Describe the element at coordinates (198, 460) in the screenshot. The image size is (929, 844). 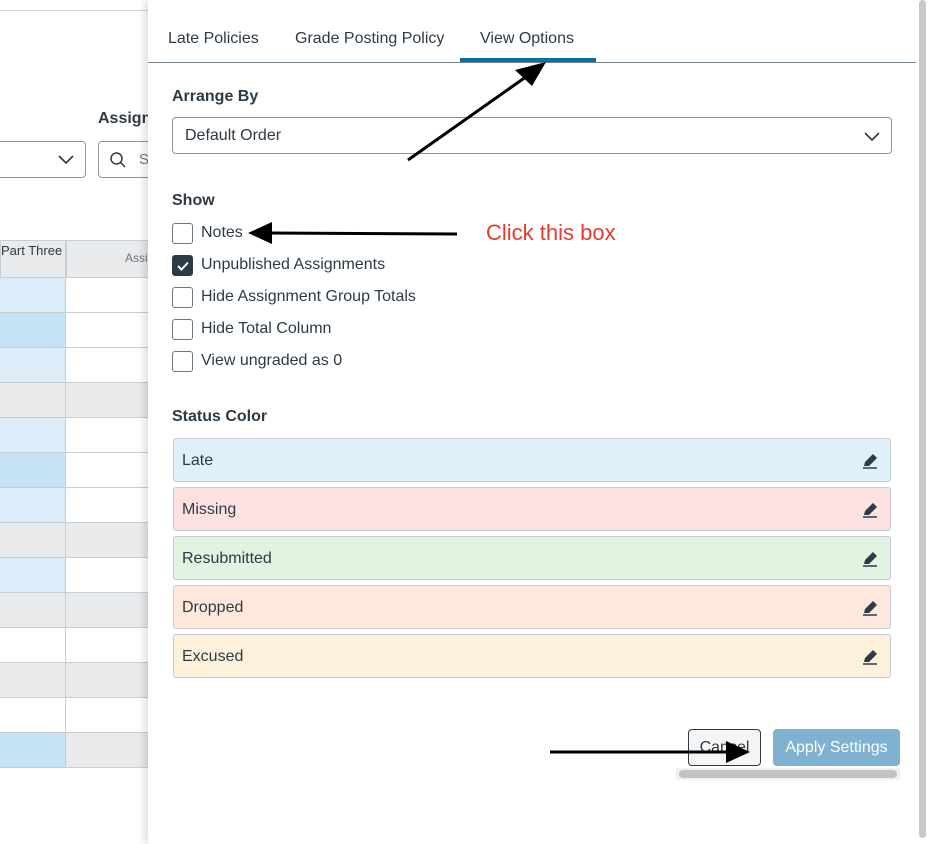
I see `status-label: Late` at that location.